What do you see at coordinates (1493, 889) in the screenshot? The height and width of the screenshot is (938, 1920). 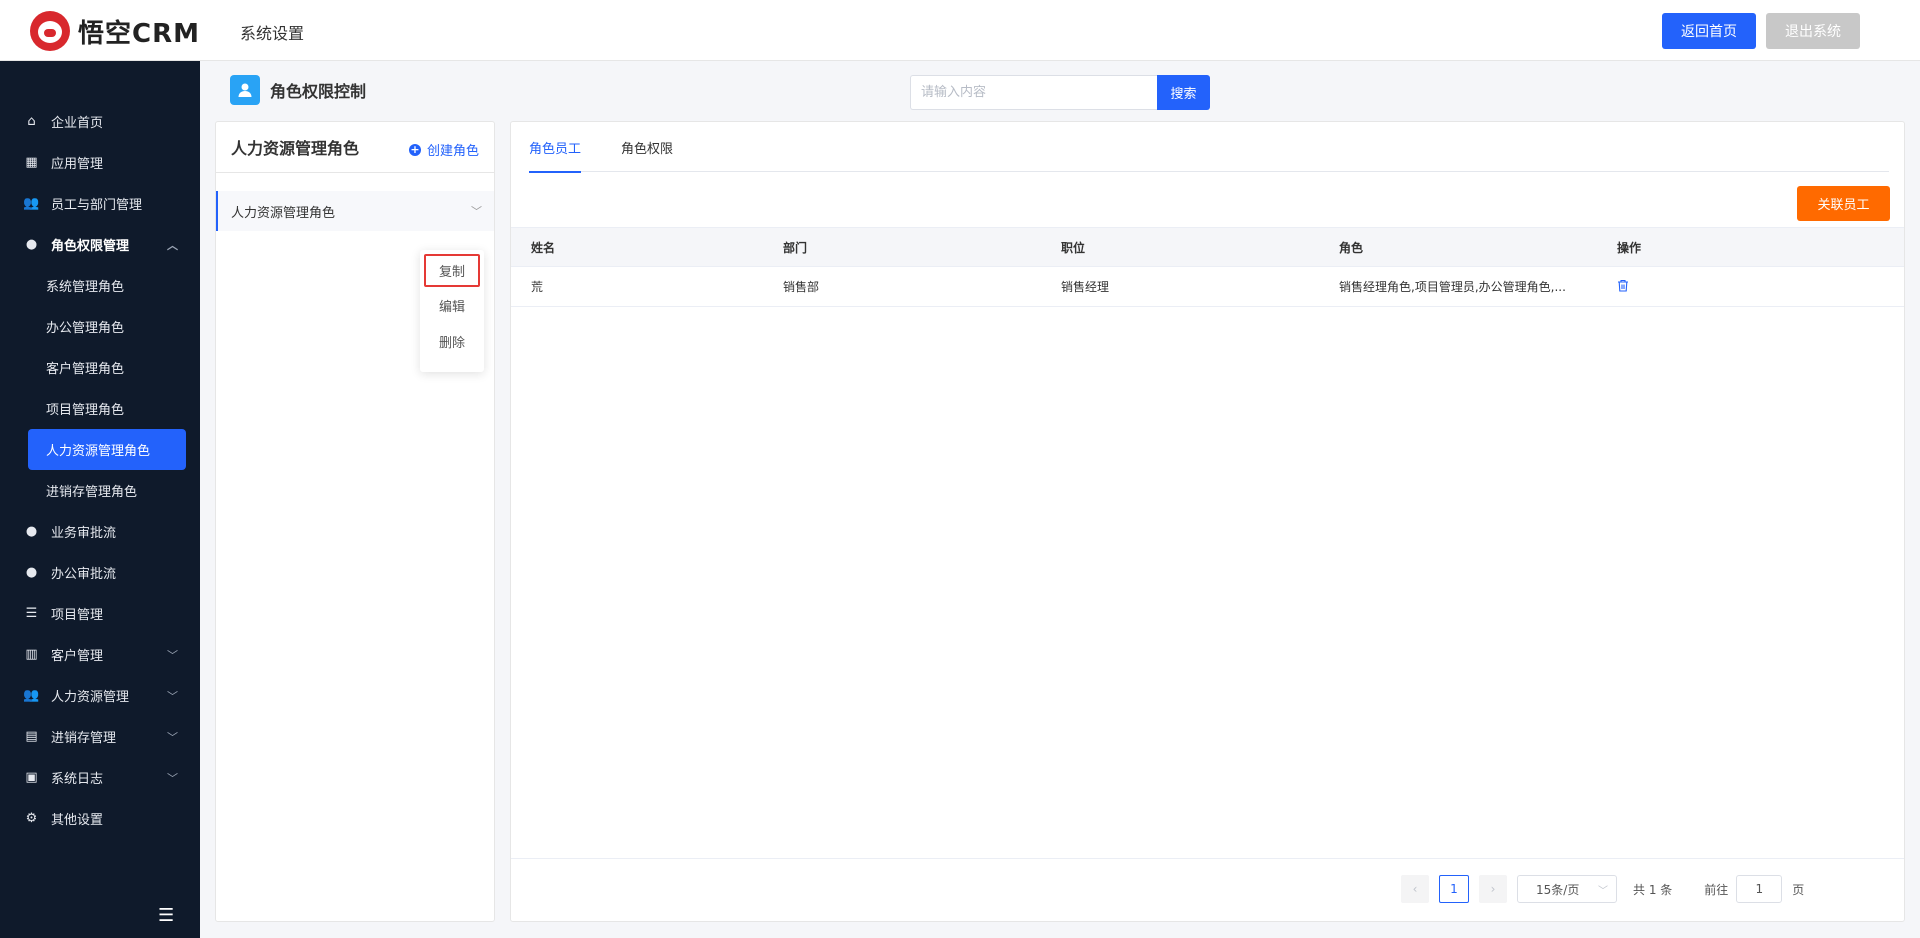 I see `next-page-button: ›` at bounding box center [1493, 889].